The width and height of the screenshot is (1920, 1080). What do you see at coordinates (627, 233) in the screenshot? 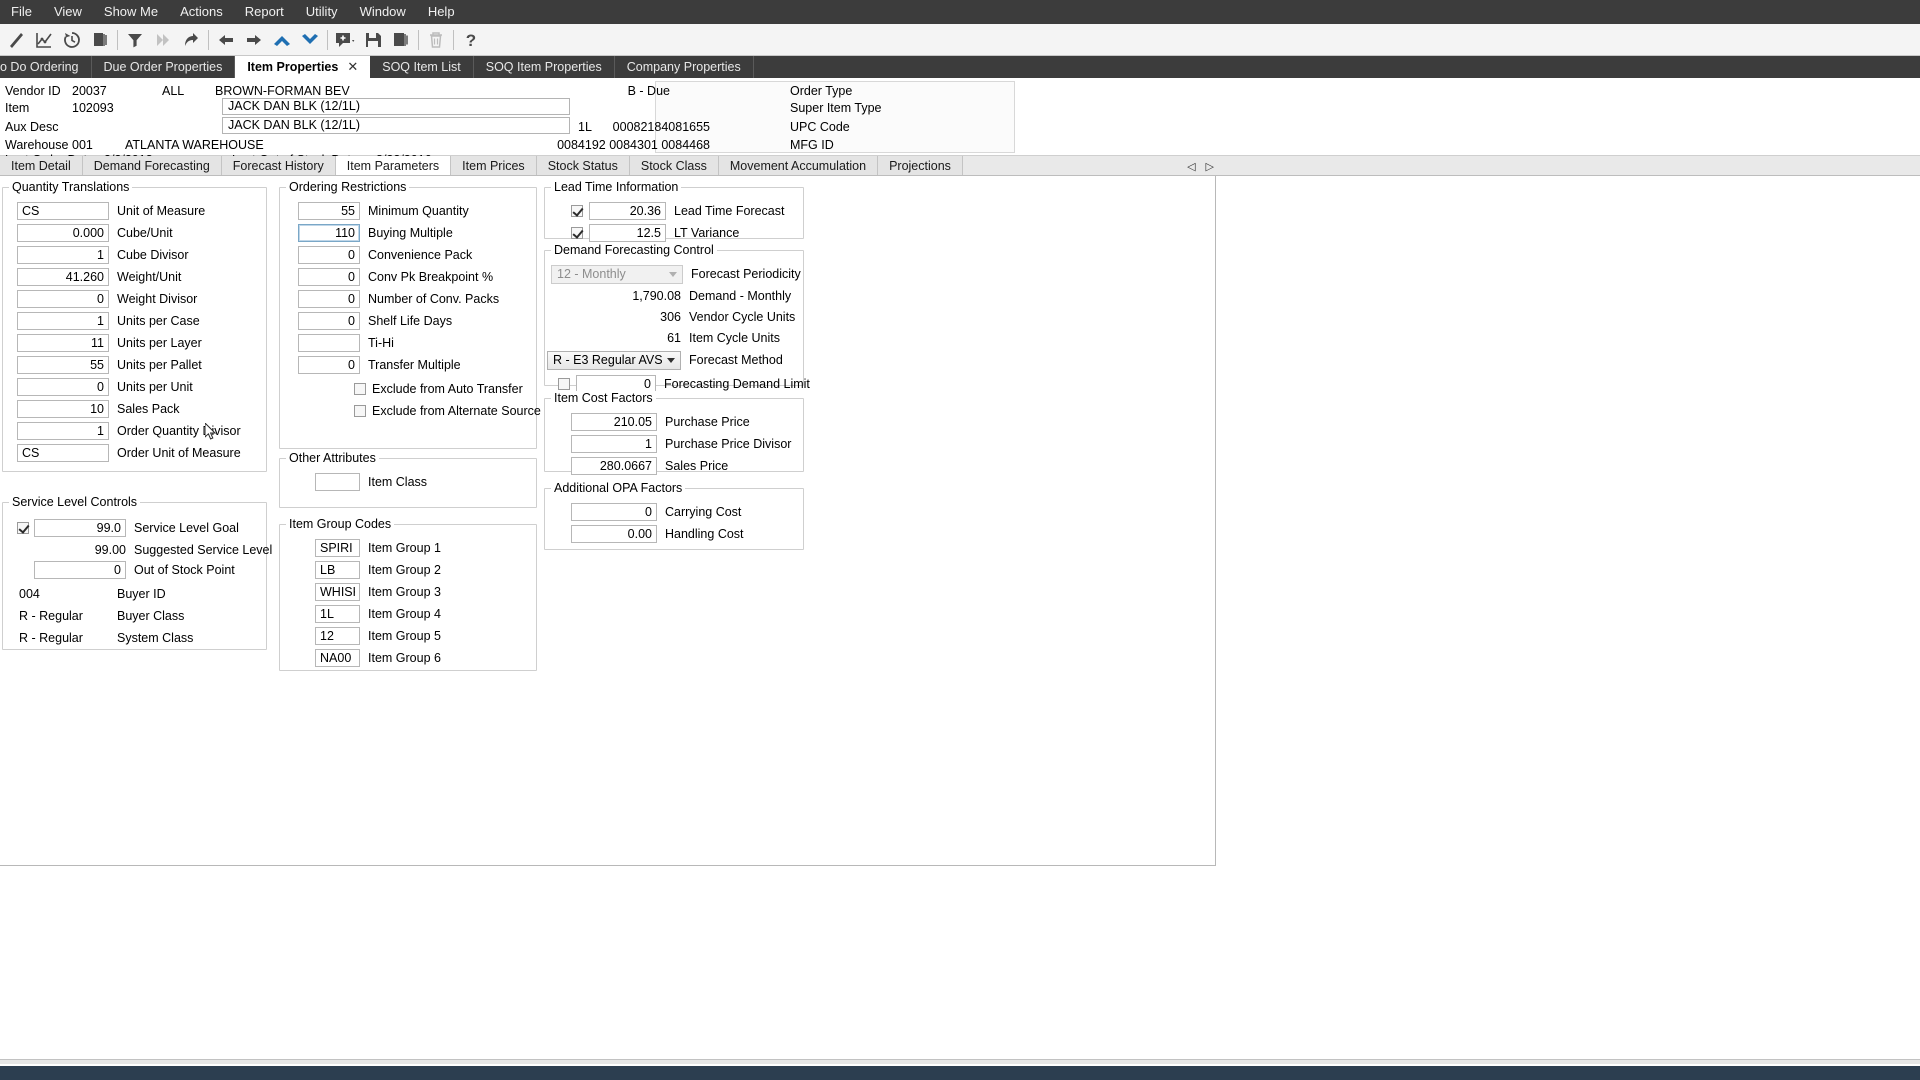
I see `field-lt-variance` at bounding box center [627, 233].